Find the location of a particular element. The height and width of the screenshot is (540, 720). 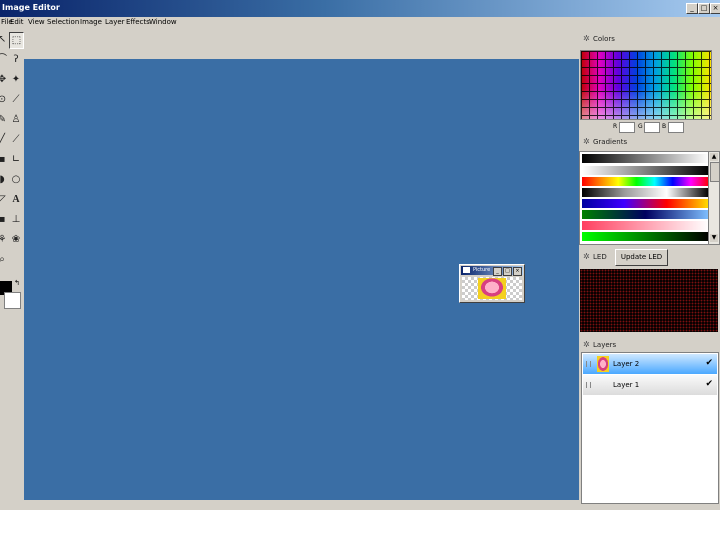

menu-effects: Effects is located at coordinates (138, 22).